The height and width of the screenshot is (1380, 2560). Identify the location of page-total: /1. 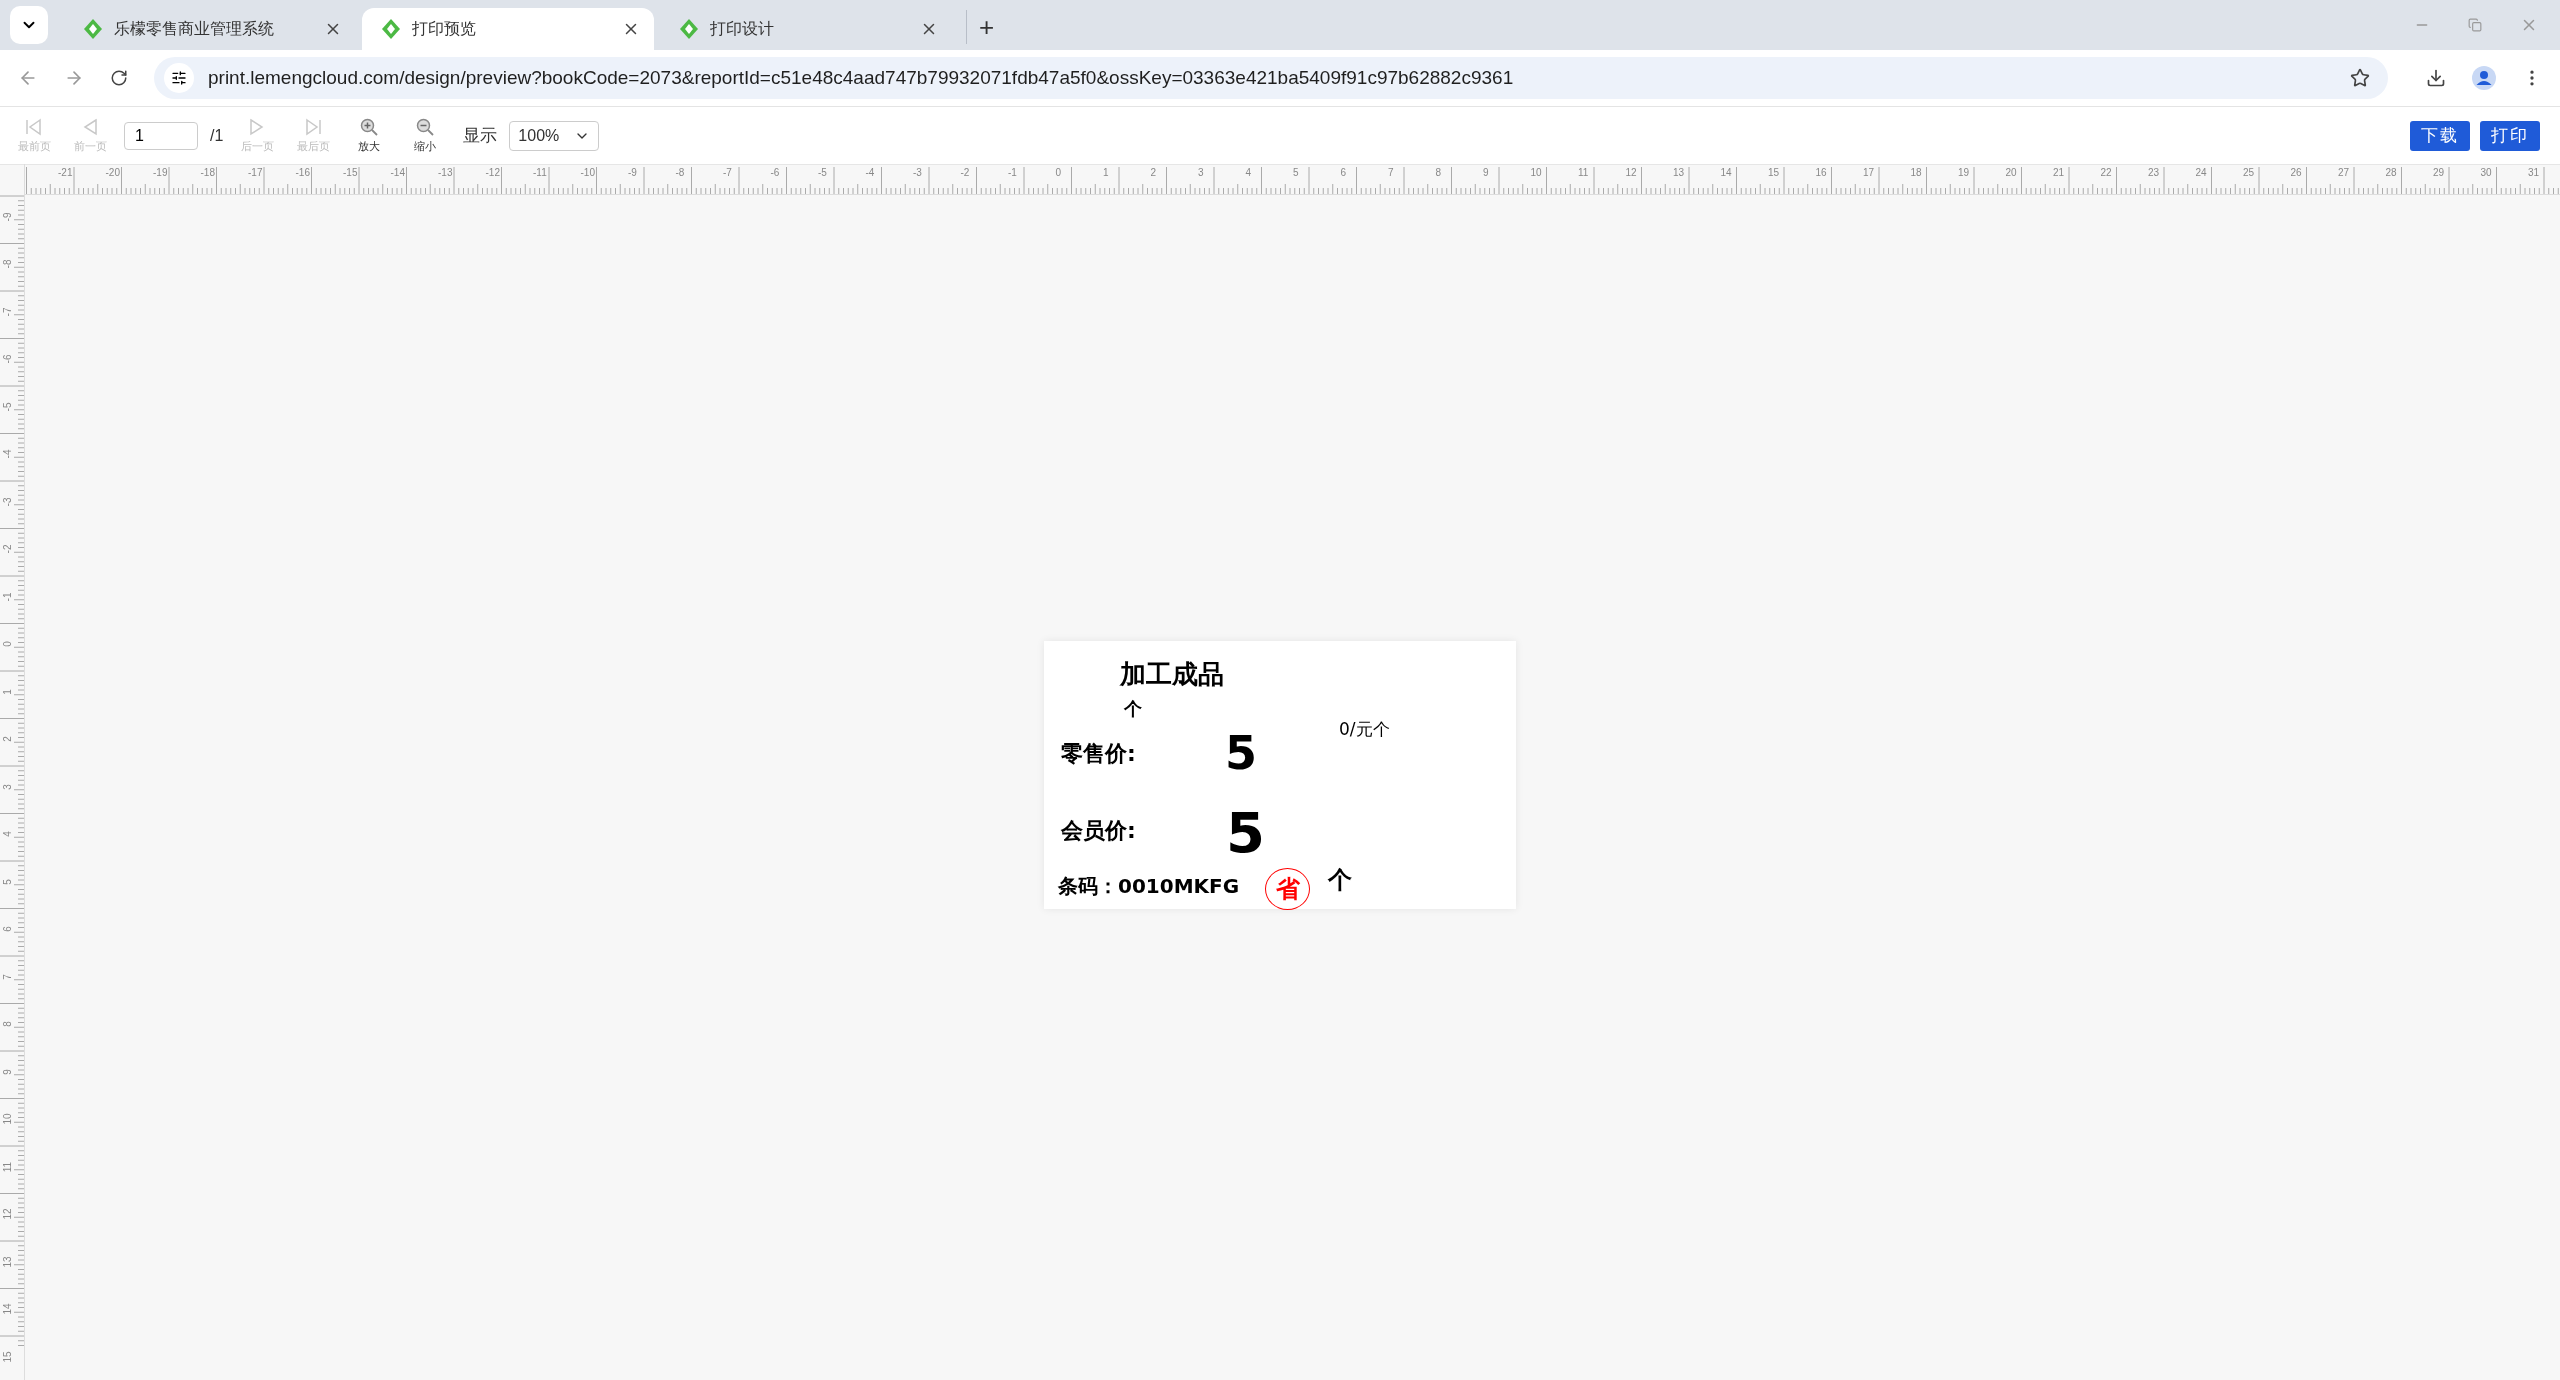
(217, 135).